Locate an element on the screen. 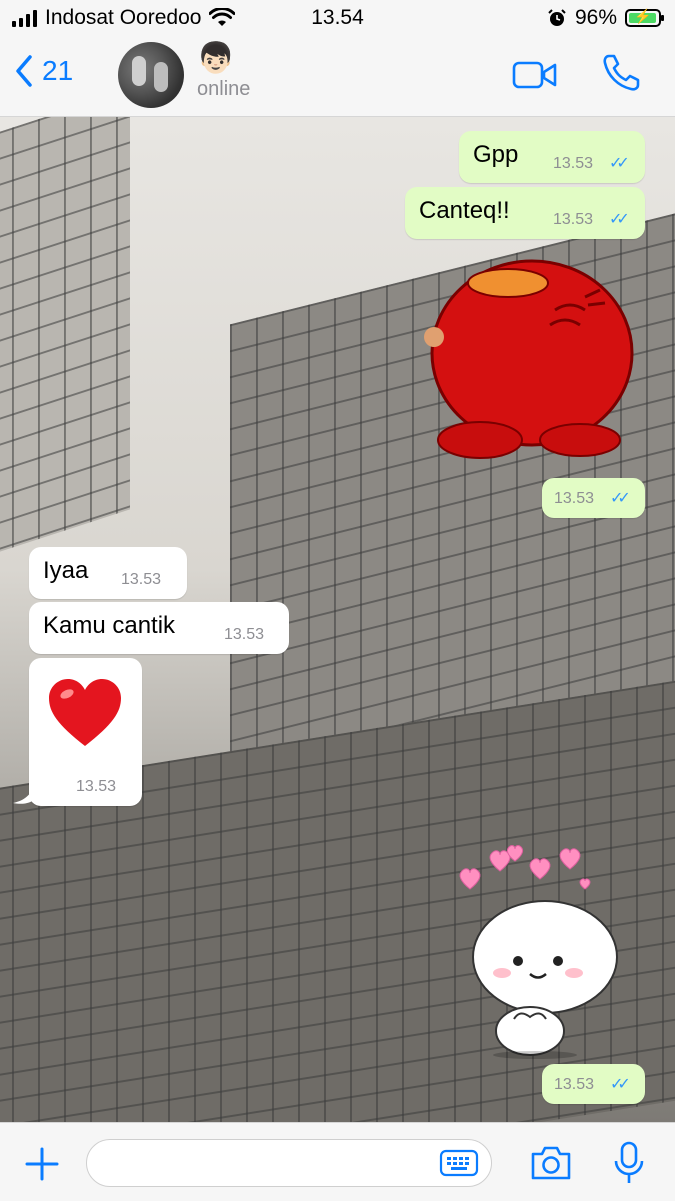 The width and height of the screenshot is (675, 1201). contact-status: online is located at coordinates (224, 89).